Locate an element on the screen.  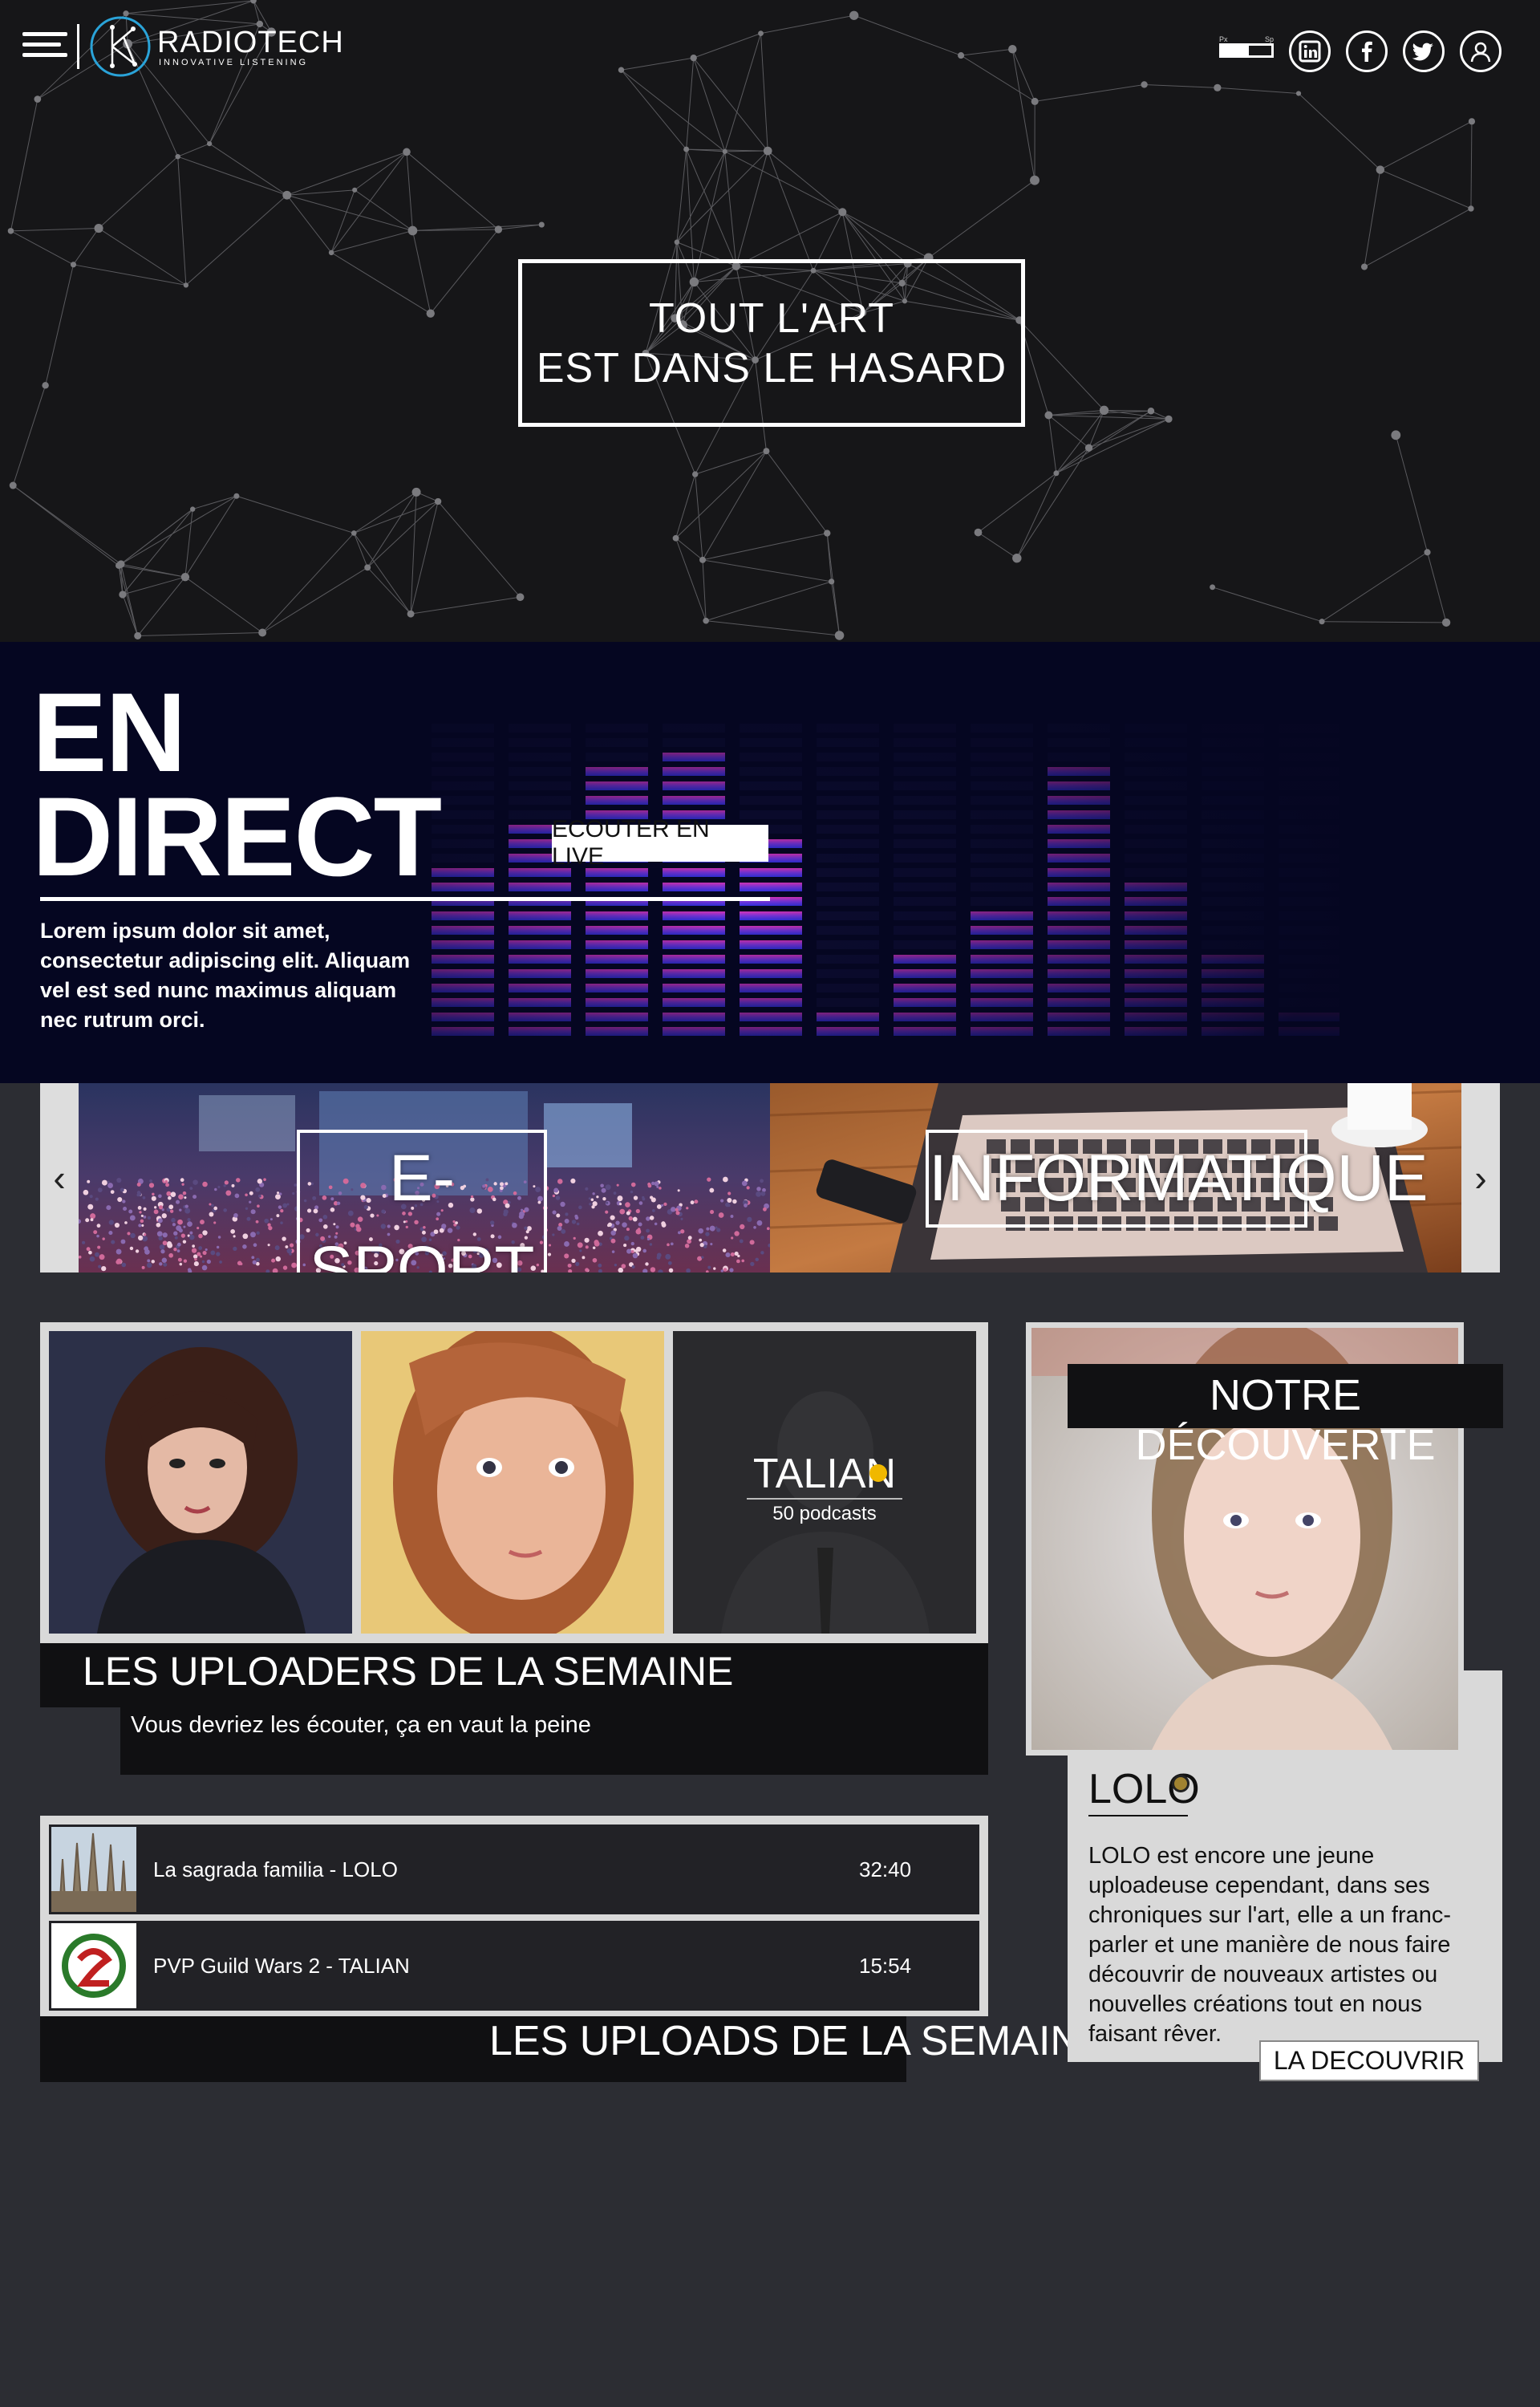
top-bar: RADIOTECH INNOVATIVE LISTENING Px Sp is located at coordinates (770, 48).